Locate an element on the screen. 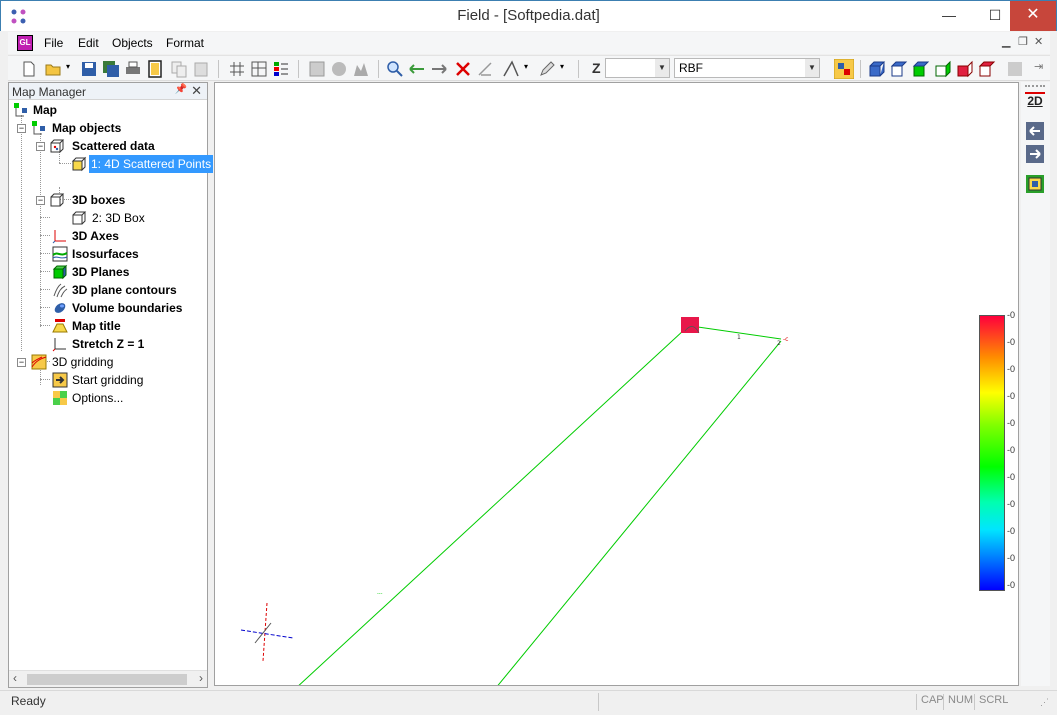 This screenshot has width=1057, height=715. draw-line-icon is located at coordinates (511, 69).